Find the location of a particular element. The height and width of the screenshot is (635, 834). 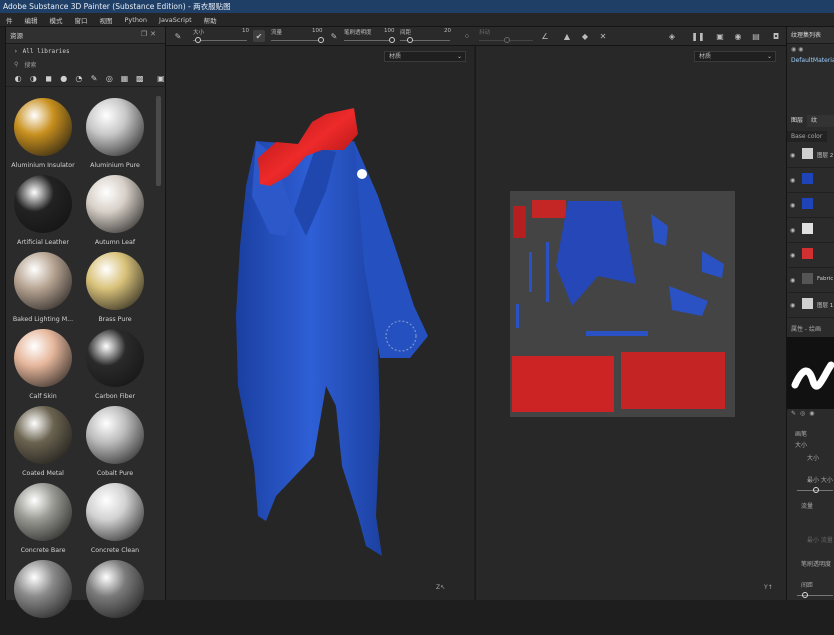

asset-tile: Aluminium Pure is located at coordinates (115, 134).